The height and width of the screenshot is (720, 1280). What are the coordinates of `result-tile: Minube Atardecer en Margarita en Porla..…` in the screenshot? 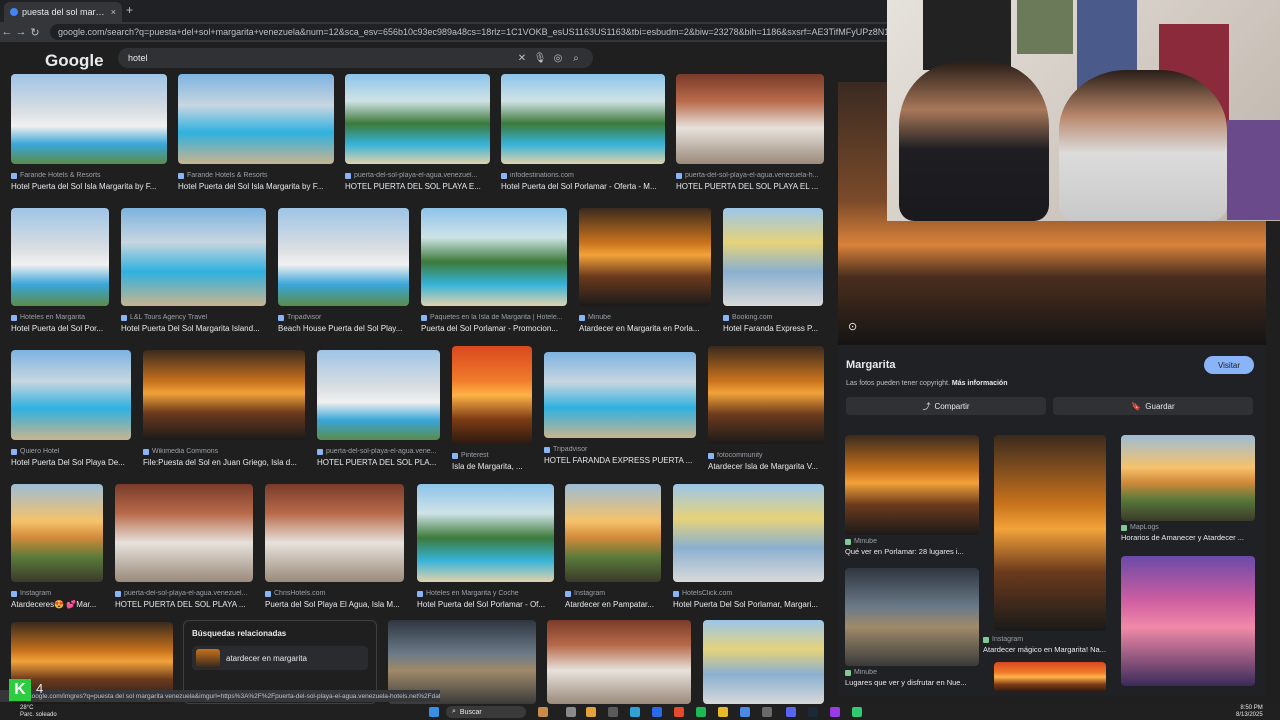 It's located at (645, 270).